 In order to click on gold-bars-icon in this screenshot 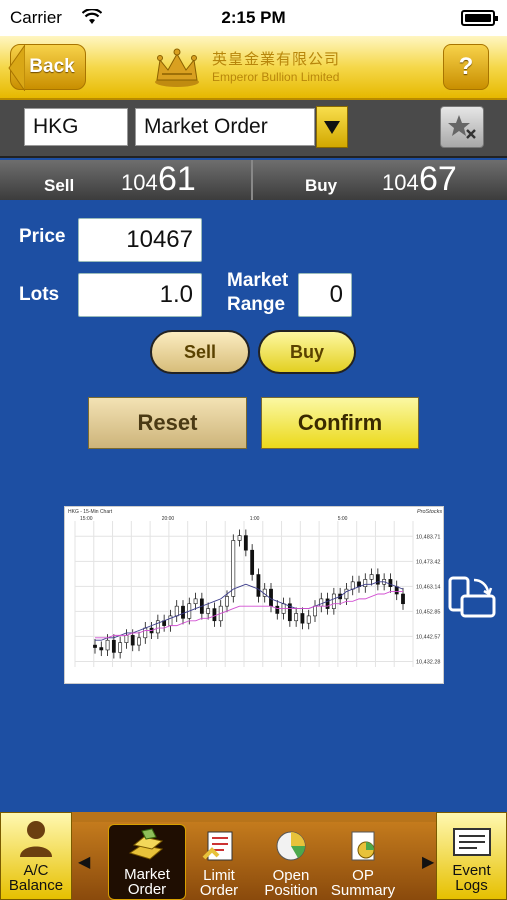, I will do `click(146, 844)`.